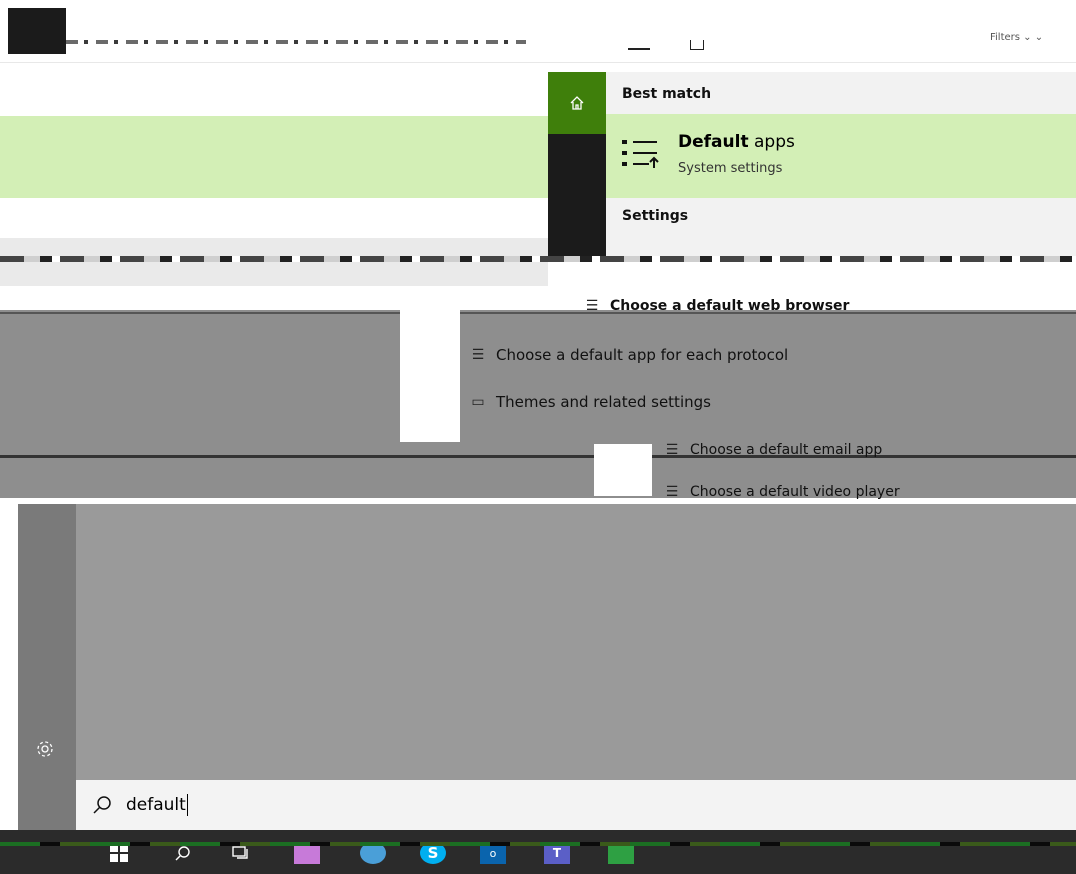  What do you see at coordinates (639, 49) in the screenshot?
I see `minimize-icon` at bounding box center [639, 49].